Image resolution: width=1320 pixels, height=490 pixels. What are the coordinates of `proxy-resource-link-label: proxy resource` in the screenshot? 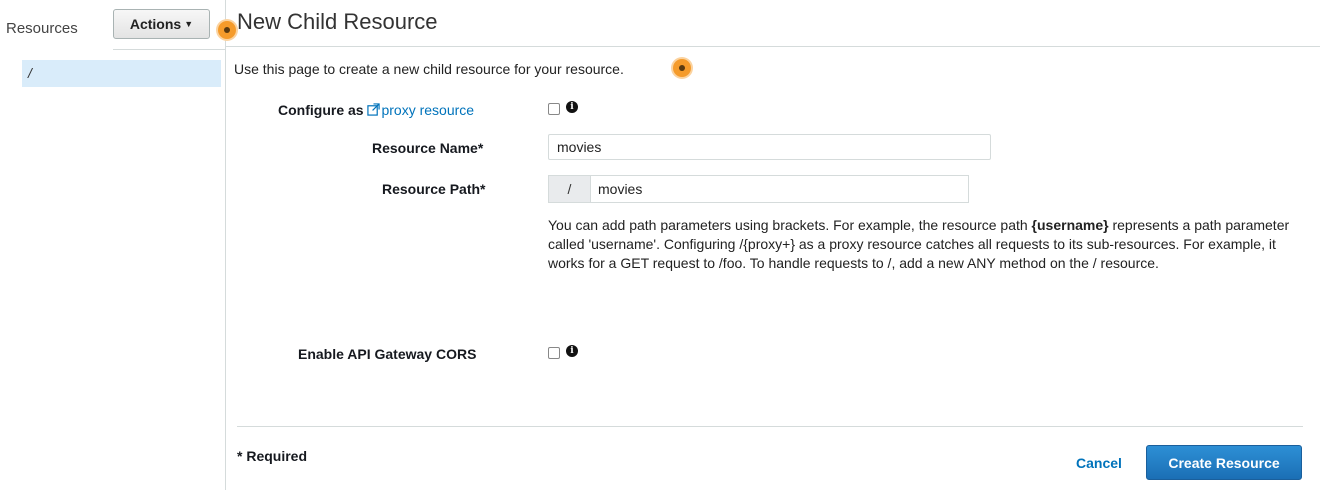 It's located at (428, 110).